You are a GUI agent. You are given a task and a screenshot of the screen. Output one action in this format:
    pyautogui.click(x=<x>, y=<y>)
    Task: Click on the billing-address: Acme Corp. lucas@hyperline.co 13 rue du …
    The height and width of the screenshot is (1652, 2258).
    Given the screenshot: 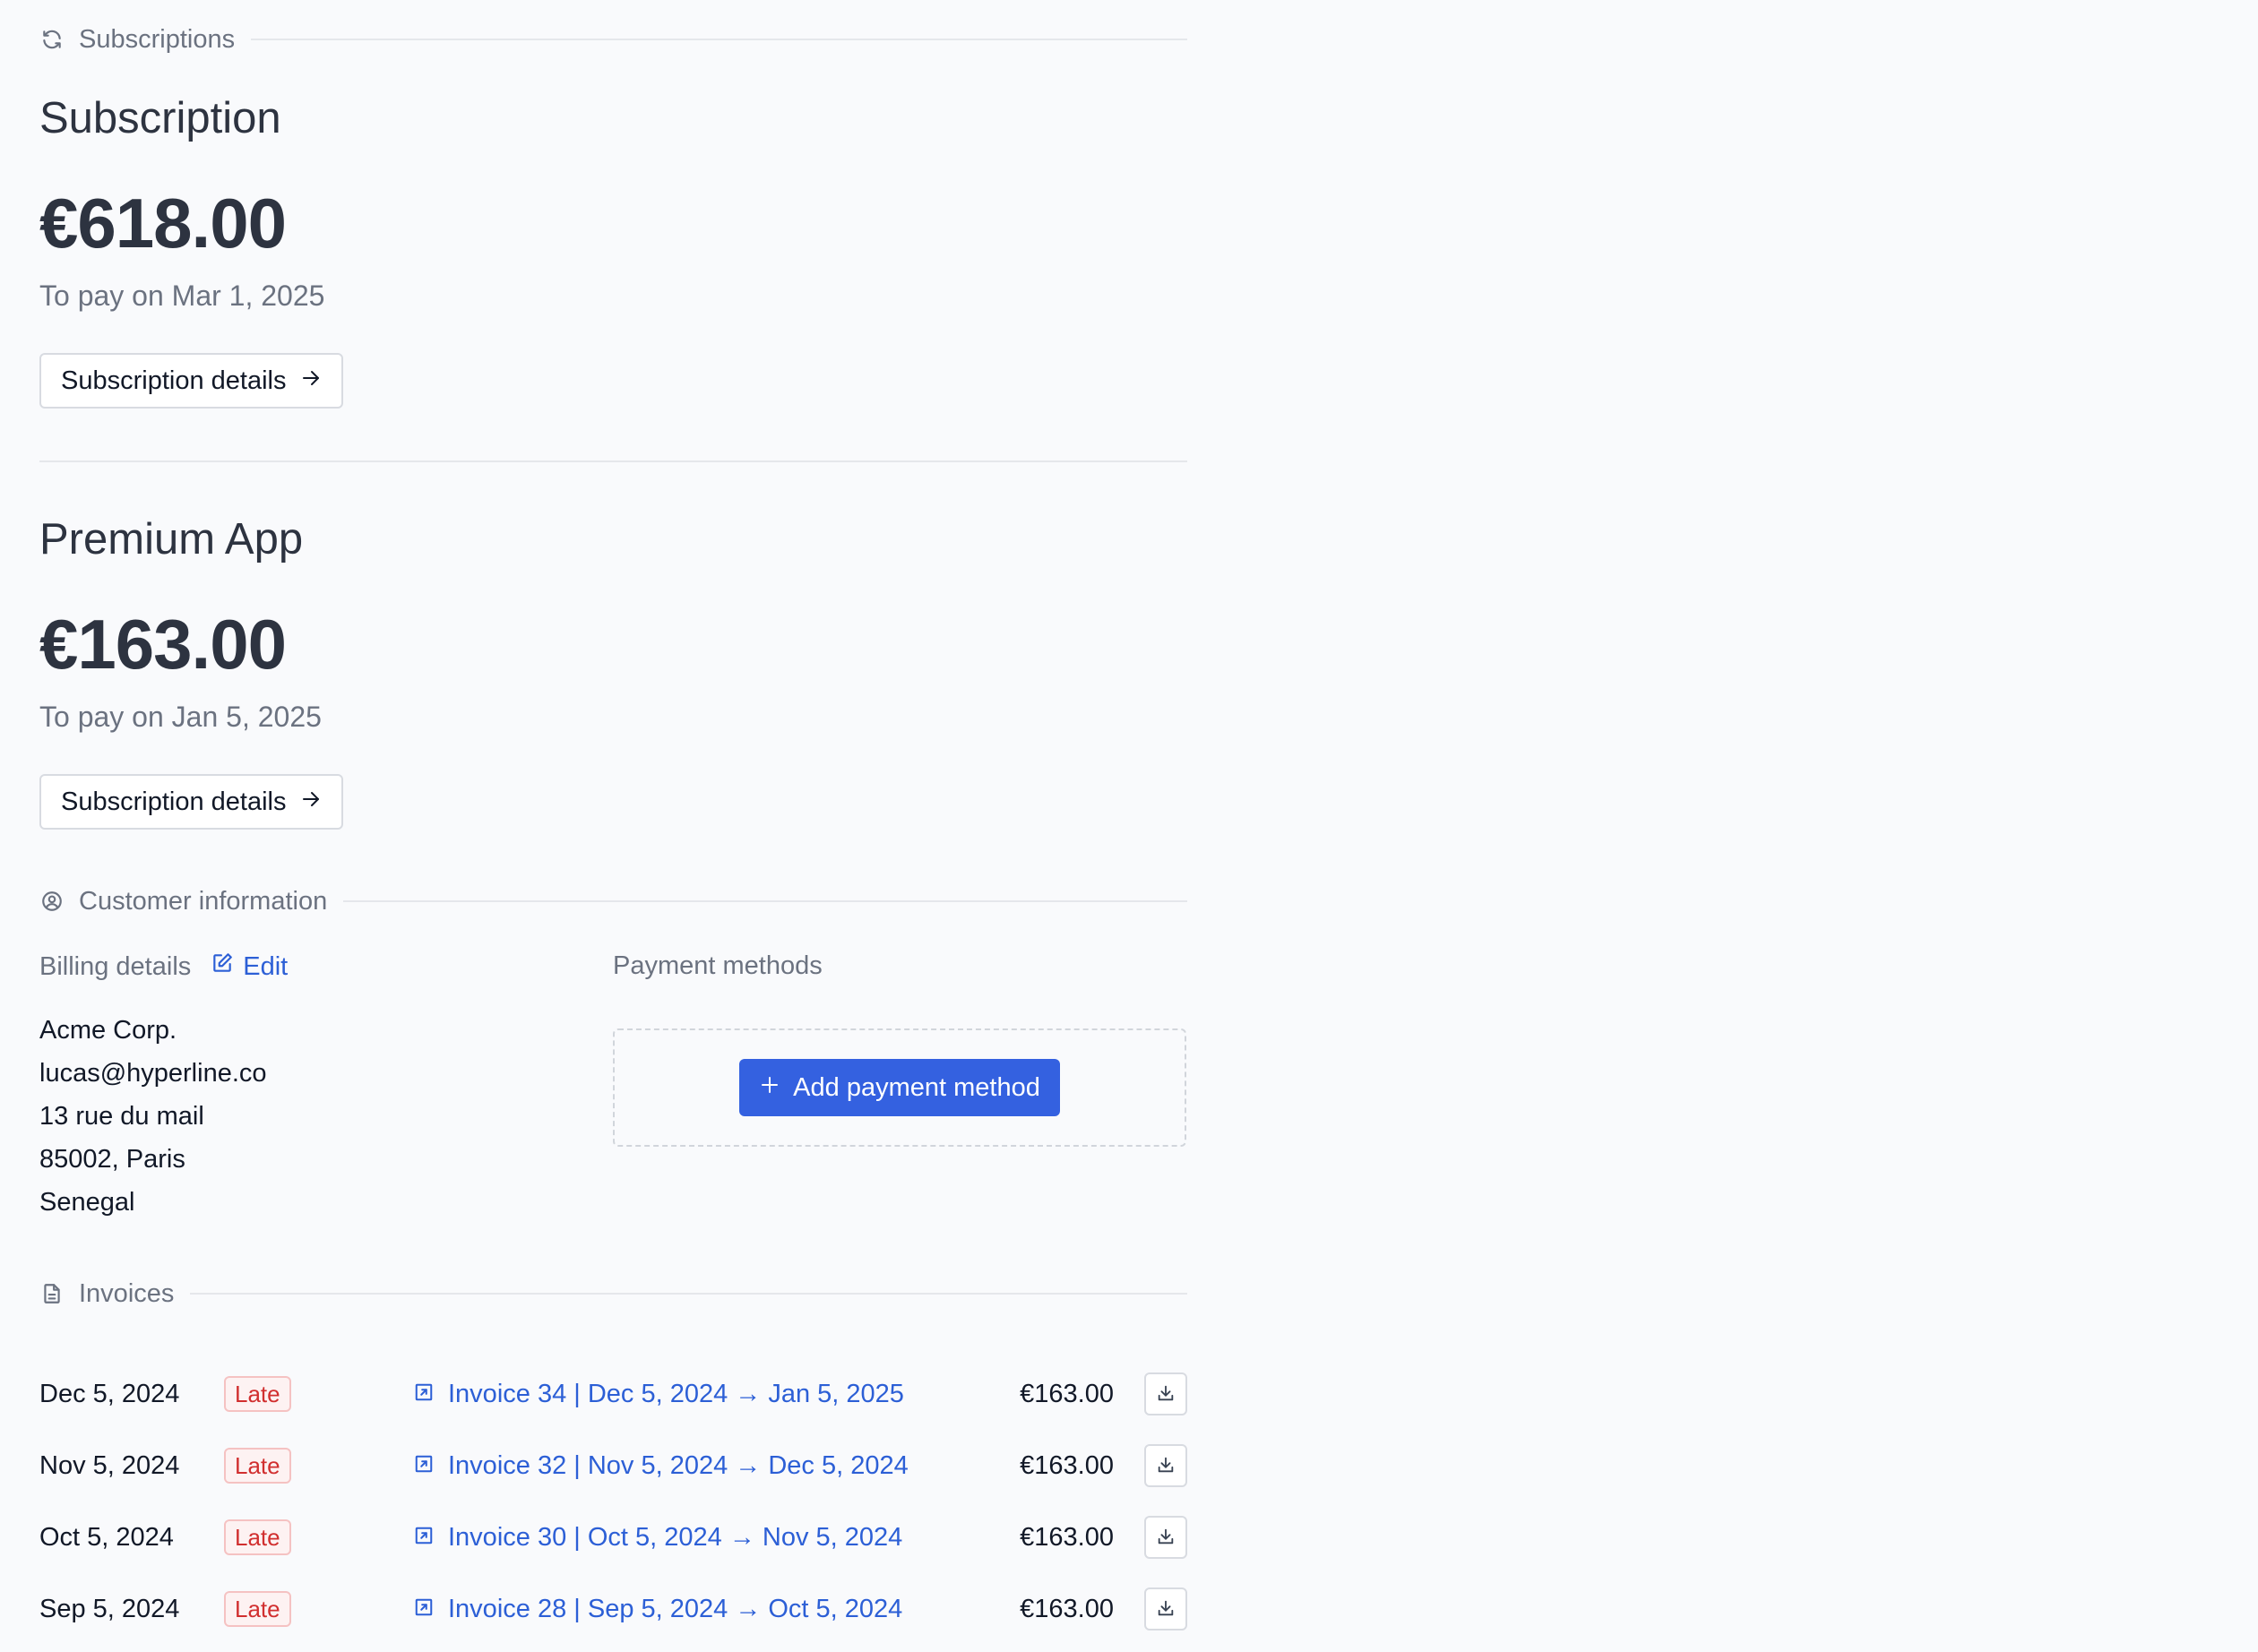 What is the action you would take?
    pyautogui.click(x=153, y=1116)
    